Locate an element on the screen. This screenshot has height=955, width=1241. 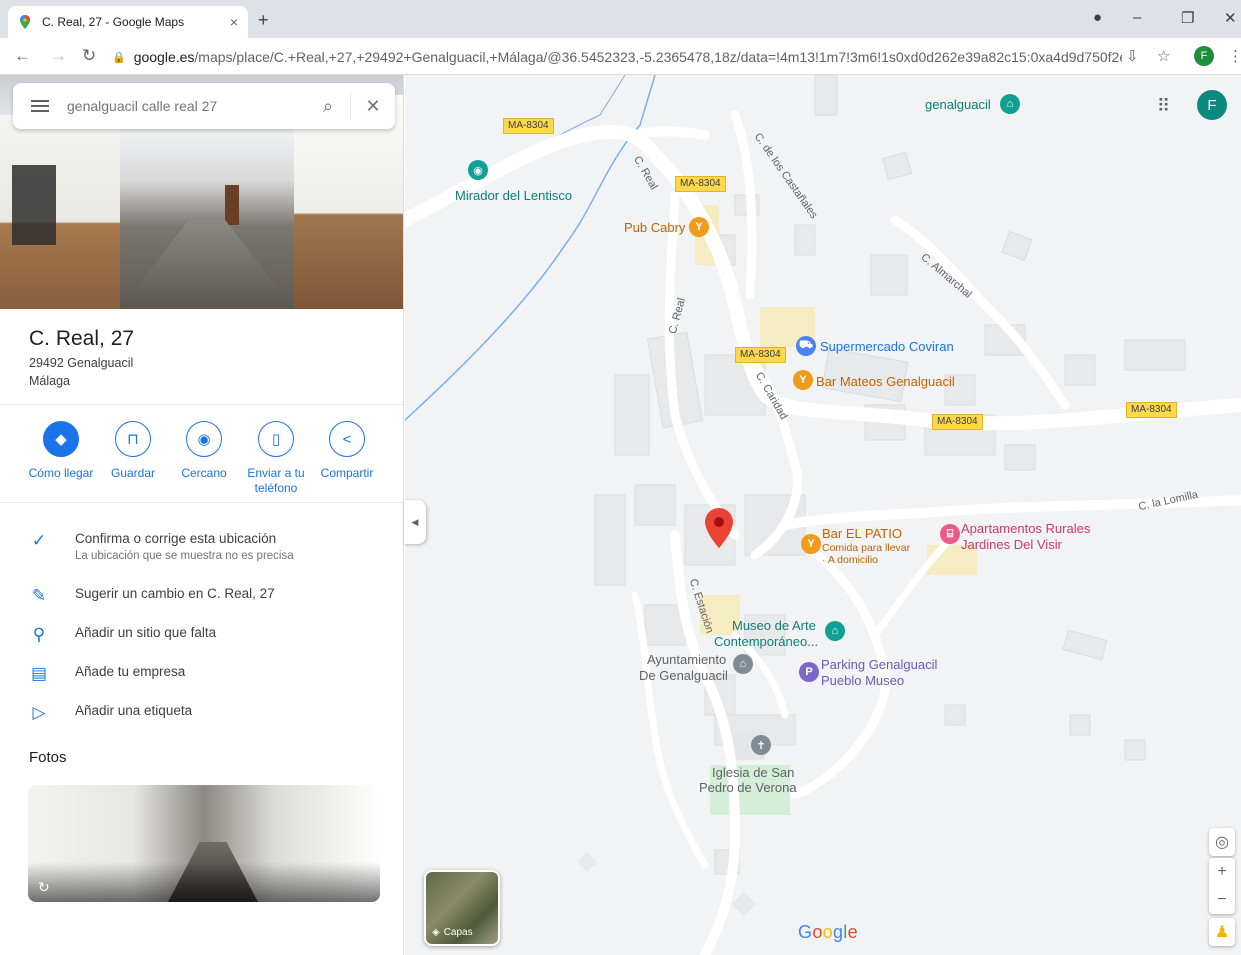
share-button: < Compartir is located at coordinates (347, 451).